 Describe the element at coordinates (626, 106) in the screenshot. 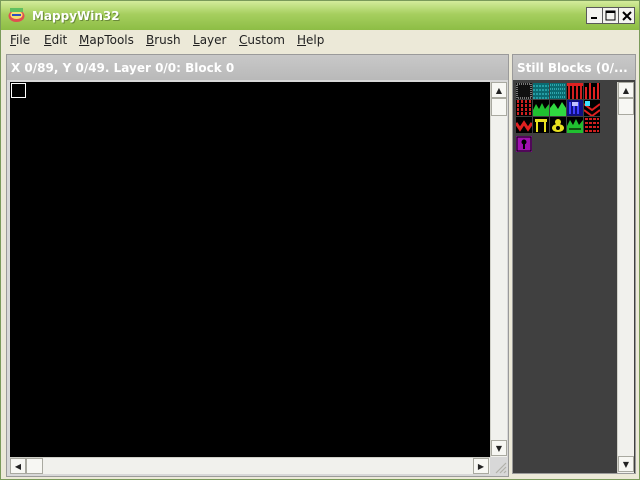

I see `tiles-scroll-thumb` at that location.